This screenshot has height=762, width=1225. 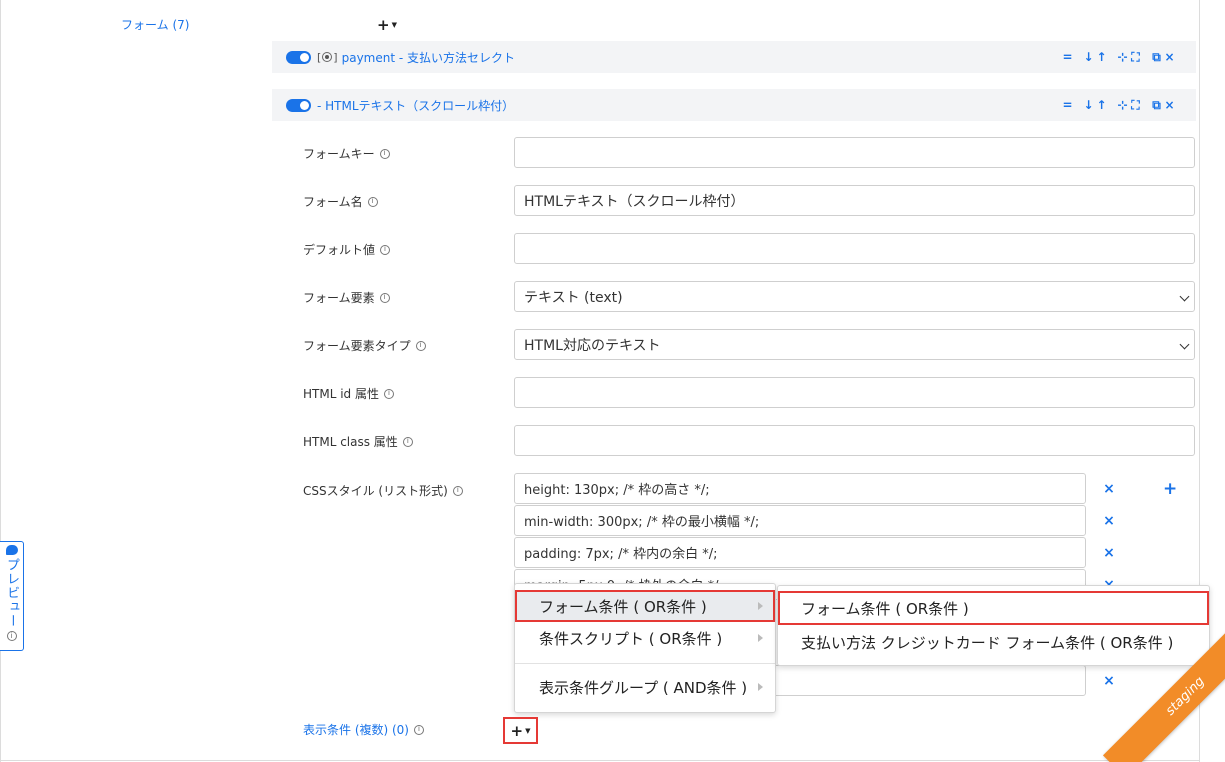 What do you see at coordinates (800, 520) in the screenshot?
I see `css-style-input: min-width: 300px; /* 枠の最小横幅 */;` at bounding box center [800, 520].